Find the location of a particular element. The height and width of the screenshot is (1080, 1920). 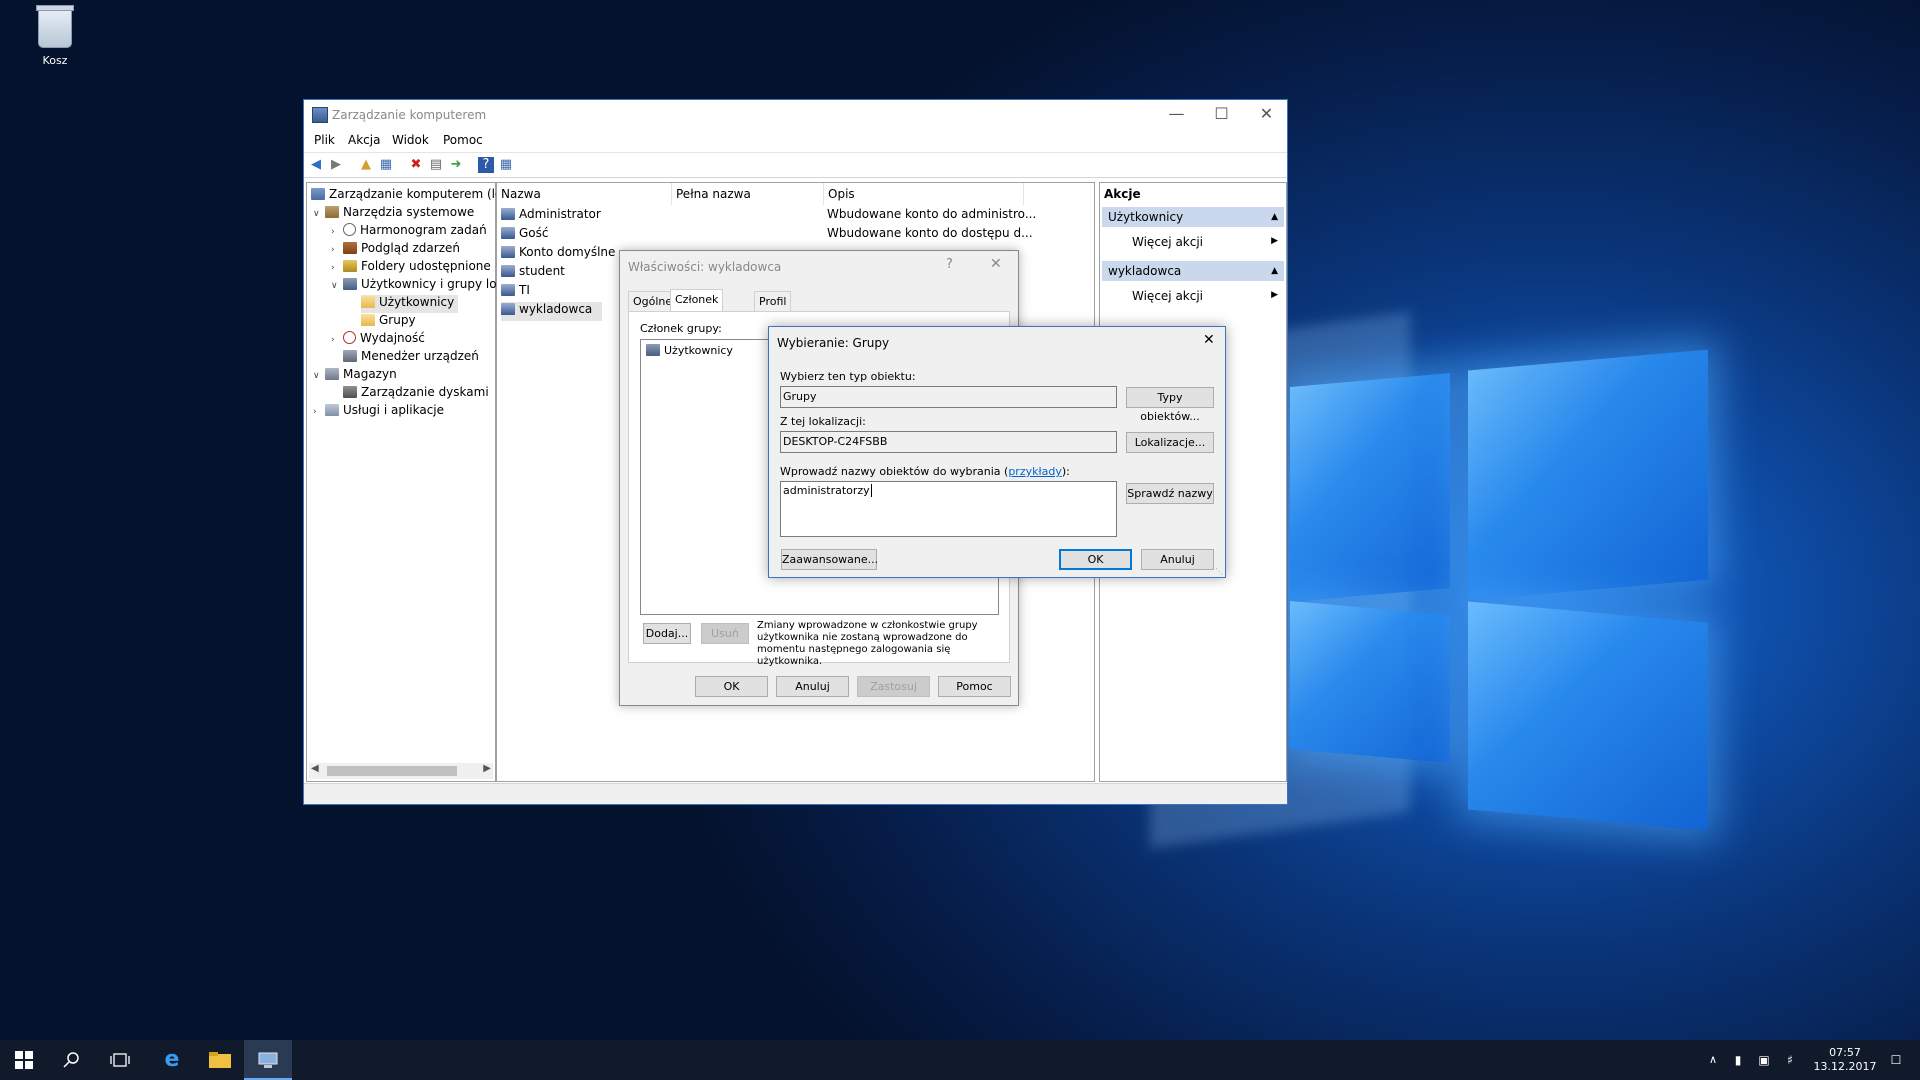

scroll-thumb is located at coordinates (392, 771).